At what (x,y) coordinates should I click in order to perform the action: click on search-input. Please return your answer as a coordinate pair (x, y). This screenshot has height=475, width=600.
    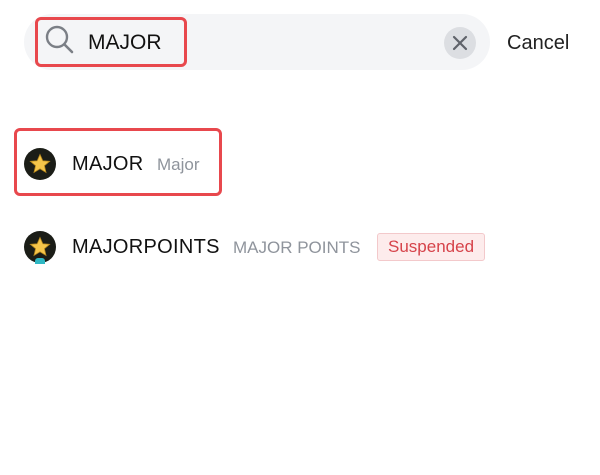
    Looking at the image, I should click on (253, 43).